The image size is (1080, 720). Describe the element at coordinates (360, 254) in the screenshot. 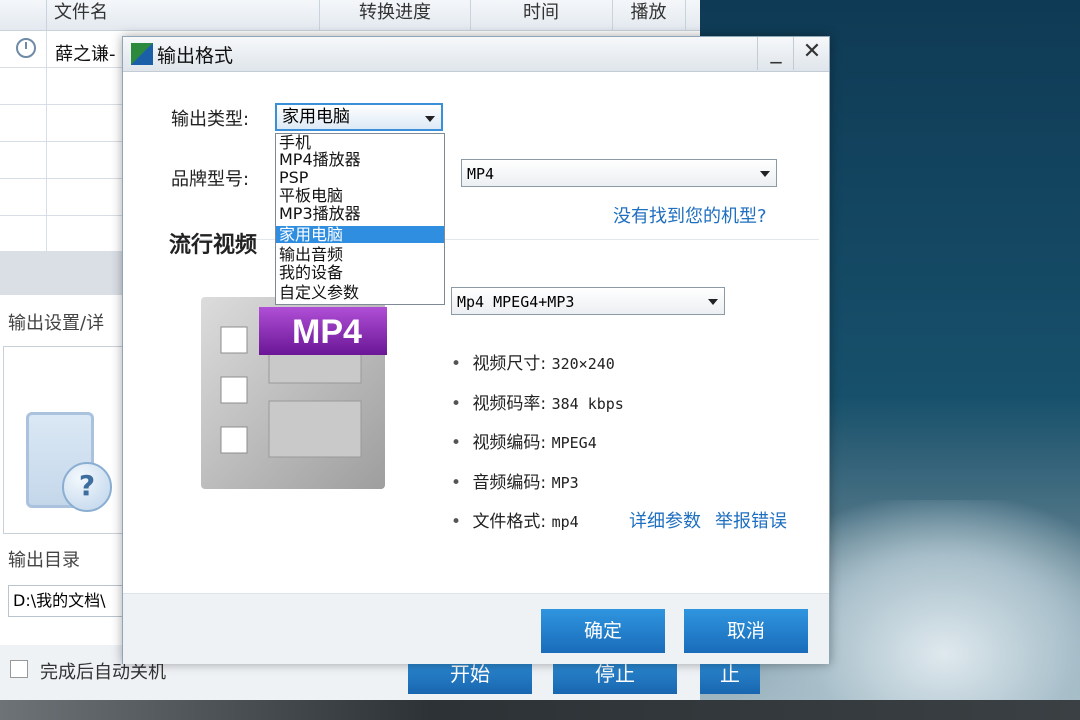

I see `dropdown-option: 输出音频` at that location.